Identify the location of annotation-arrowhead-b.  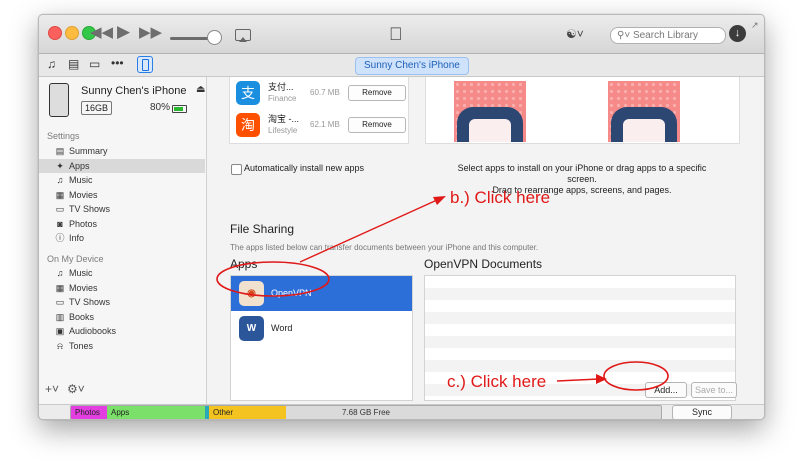
(439, 200).